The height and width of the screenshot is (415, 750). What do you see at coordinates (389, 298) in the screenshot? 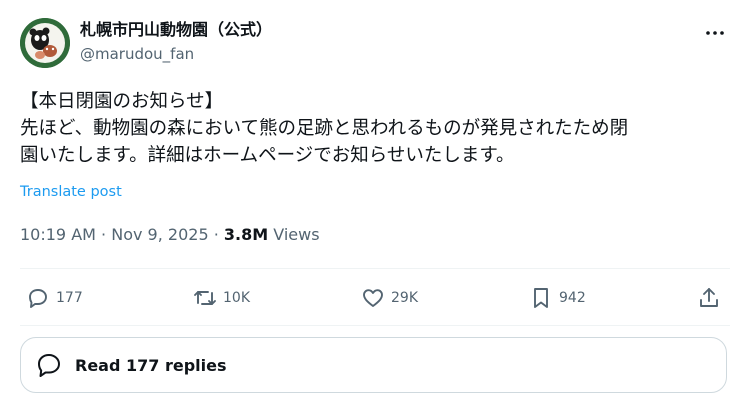
I see `like-button: 29K` at bounding box center [389, 298].